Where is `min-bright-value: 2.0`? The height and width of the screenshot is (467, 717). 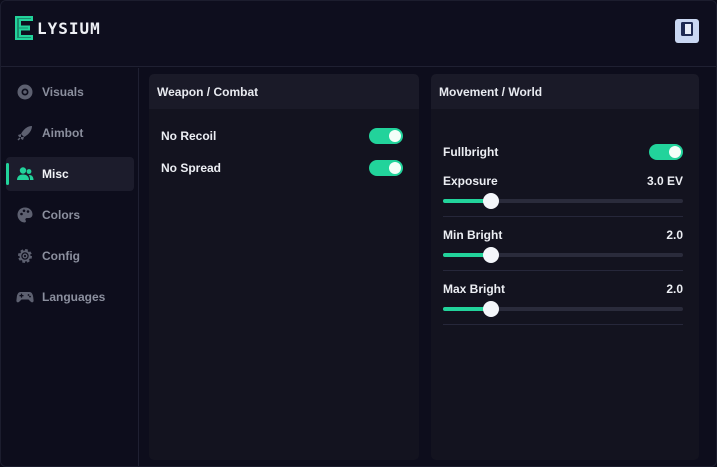
min-bright-value: 2.0 is located at coordinates (674, 235).